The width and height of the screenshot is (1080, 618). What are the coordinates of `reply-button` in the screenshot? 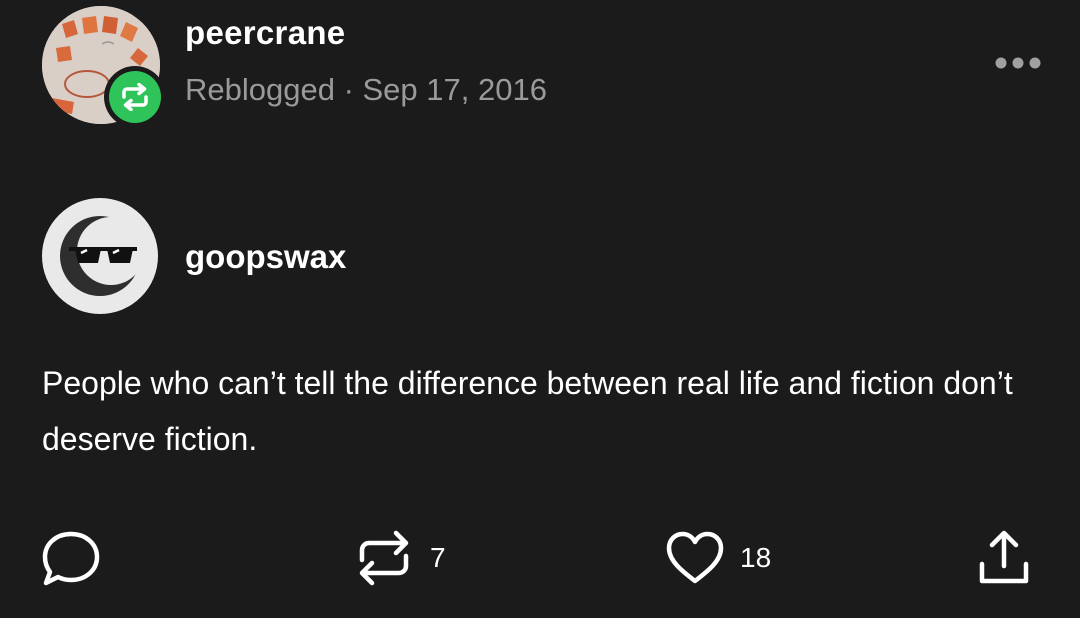 It's located at (71, 558).